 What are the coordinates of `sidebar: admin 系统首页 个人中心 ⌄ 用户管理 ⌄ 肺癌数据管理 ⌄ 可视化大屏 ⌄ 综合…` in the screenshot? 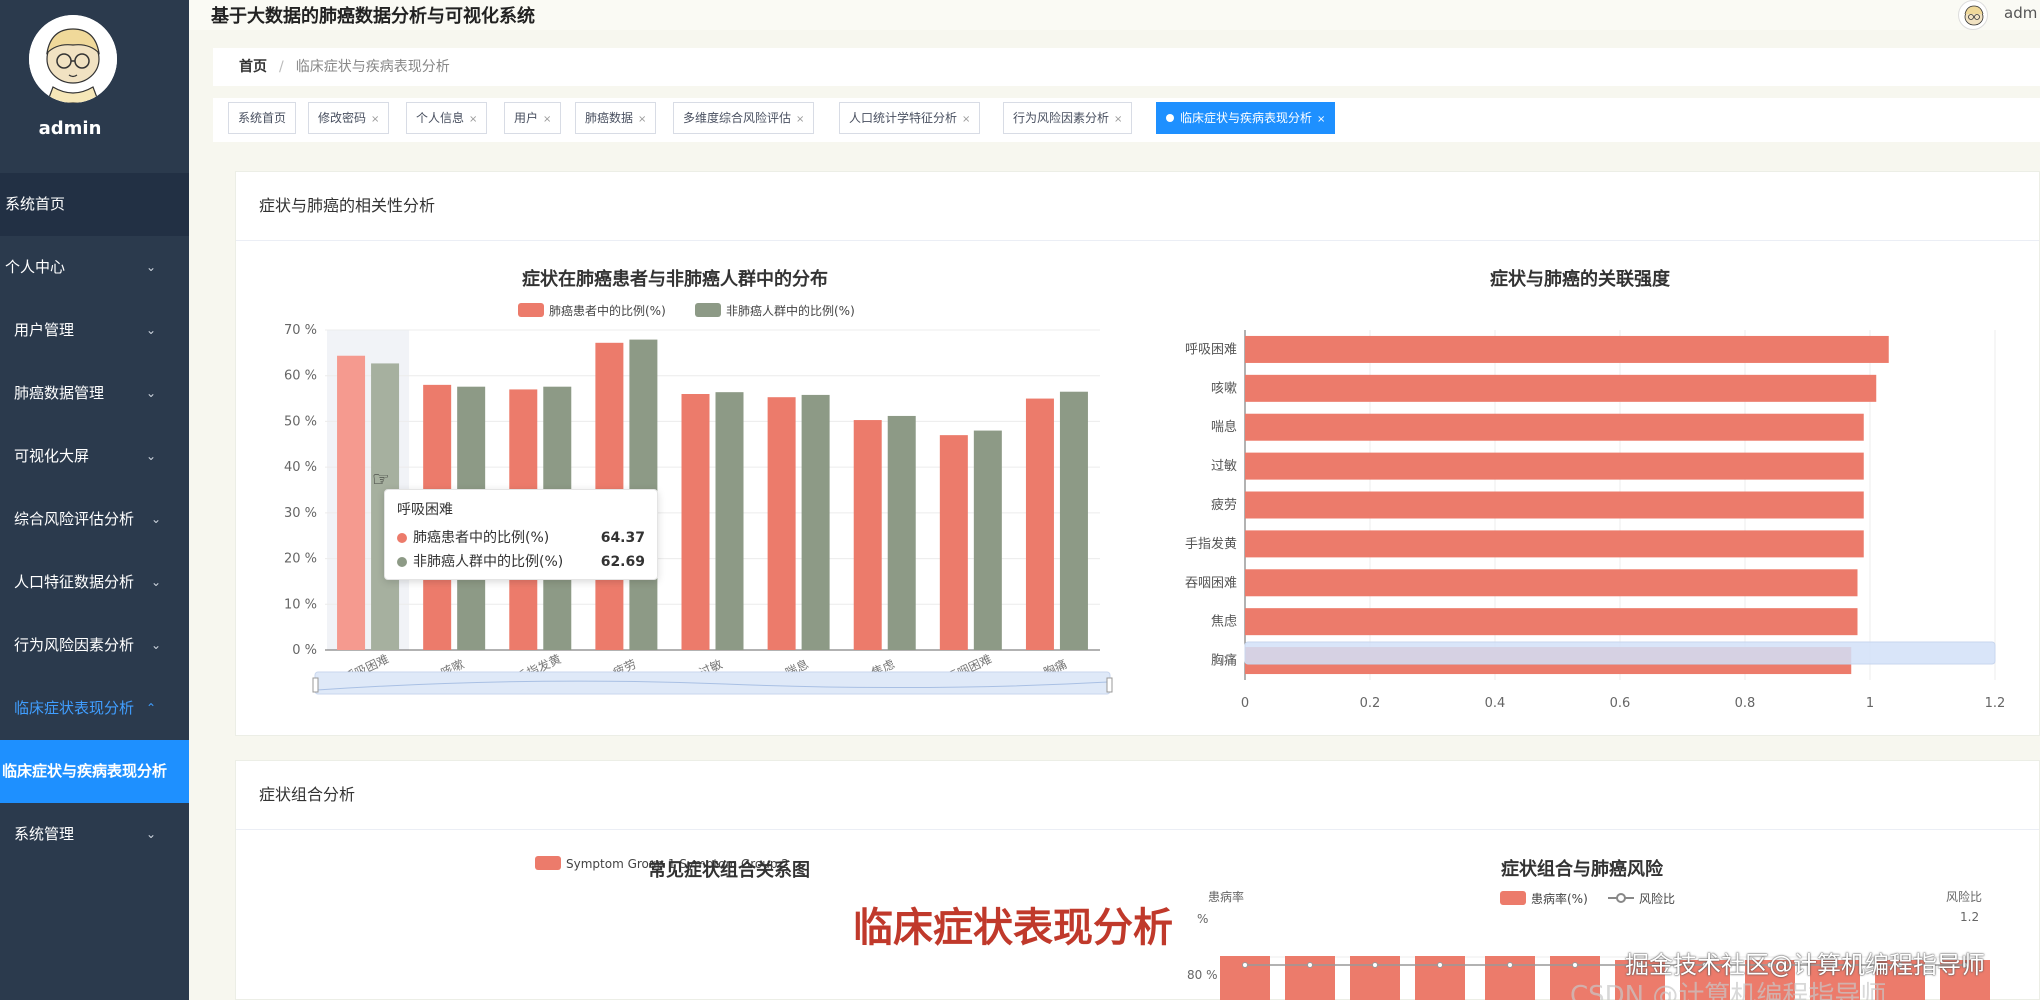 It's located at (94, 500).